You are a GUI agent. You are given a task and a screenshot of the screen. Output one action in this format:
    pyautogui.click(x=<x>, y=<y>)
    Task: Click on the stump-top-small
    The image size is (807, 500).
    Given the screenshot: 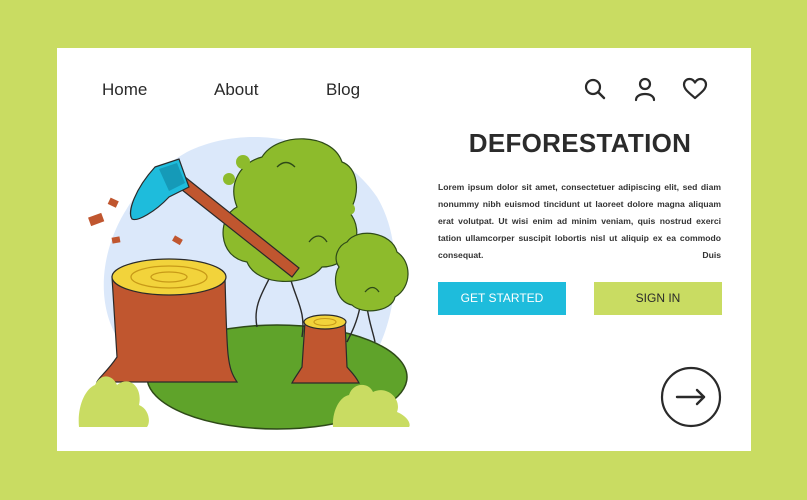 What is the action you would take?
    pyautogui.click(x=325, y=322)
    